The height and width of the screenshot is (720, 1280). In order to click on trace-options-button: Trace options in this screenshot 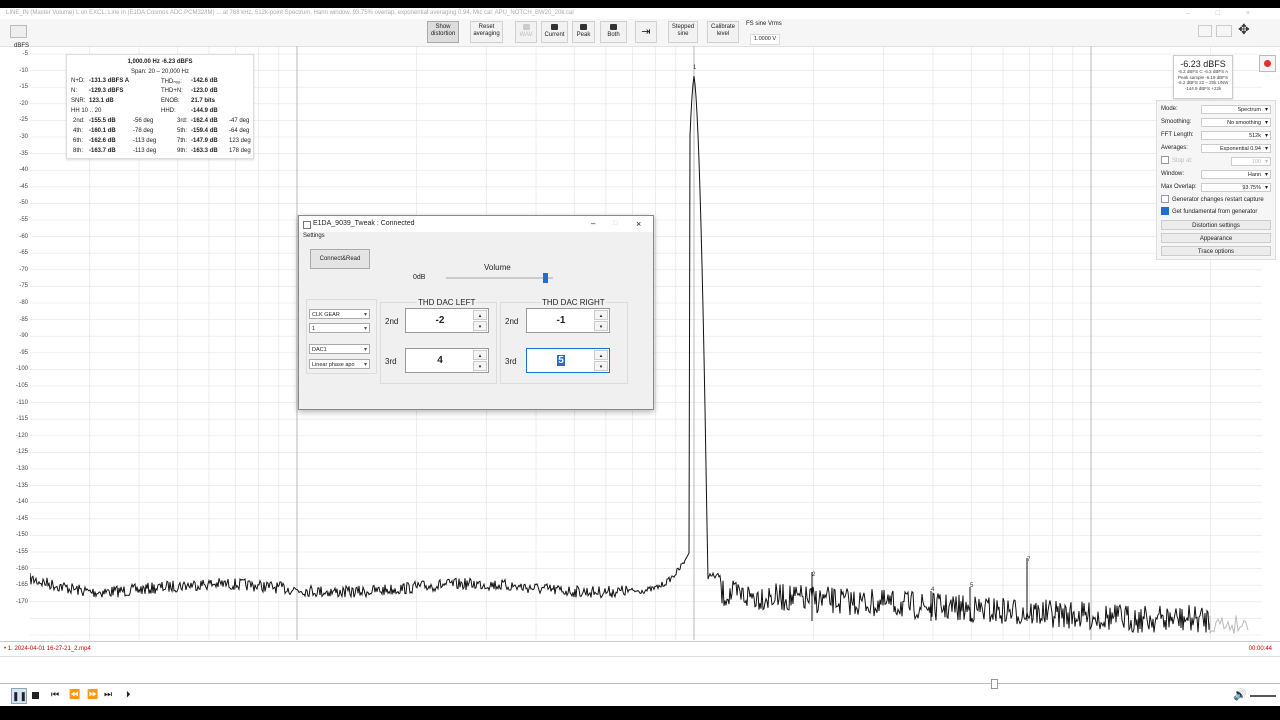, I will do `click(1216, 251)`.